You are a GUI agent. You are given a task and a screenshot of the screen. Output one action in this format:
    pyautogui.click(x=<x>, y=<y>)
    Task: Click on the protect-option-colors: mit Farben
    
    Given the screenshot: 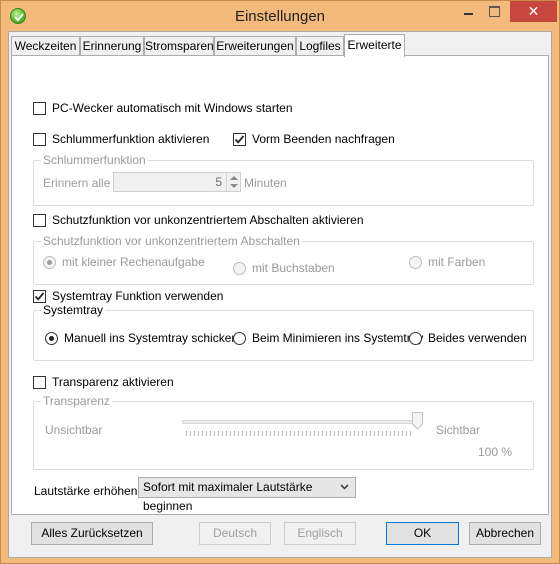 What is the action you would take?
    pyautogui.click(x=447, y=262)
    